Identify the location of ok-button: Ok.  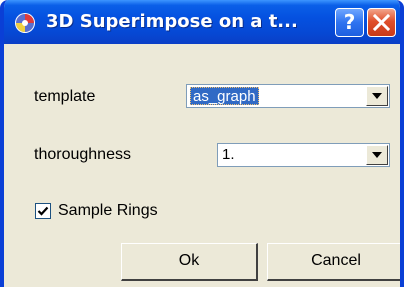
(189, 262).